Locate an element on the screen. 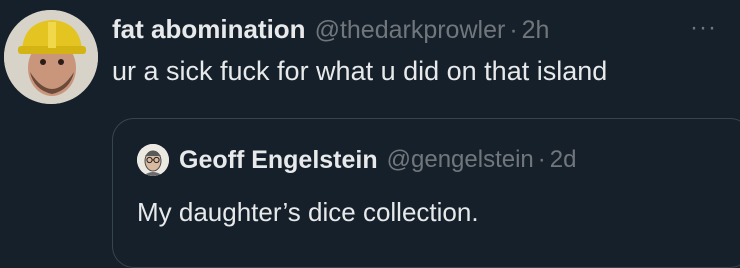 Image resolution: width=740 pixels, height=268 pixels. more-horizontal-icon: ··· is located at coordinates (708, 29).